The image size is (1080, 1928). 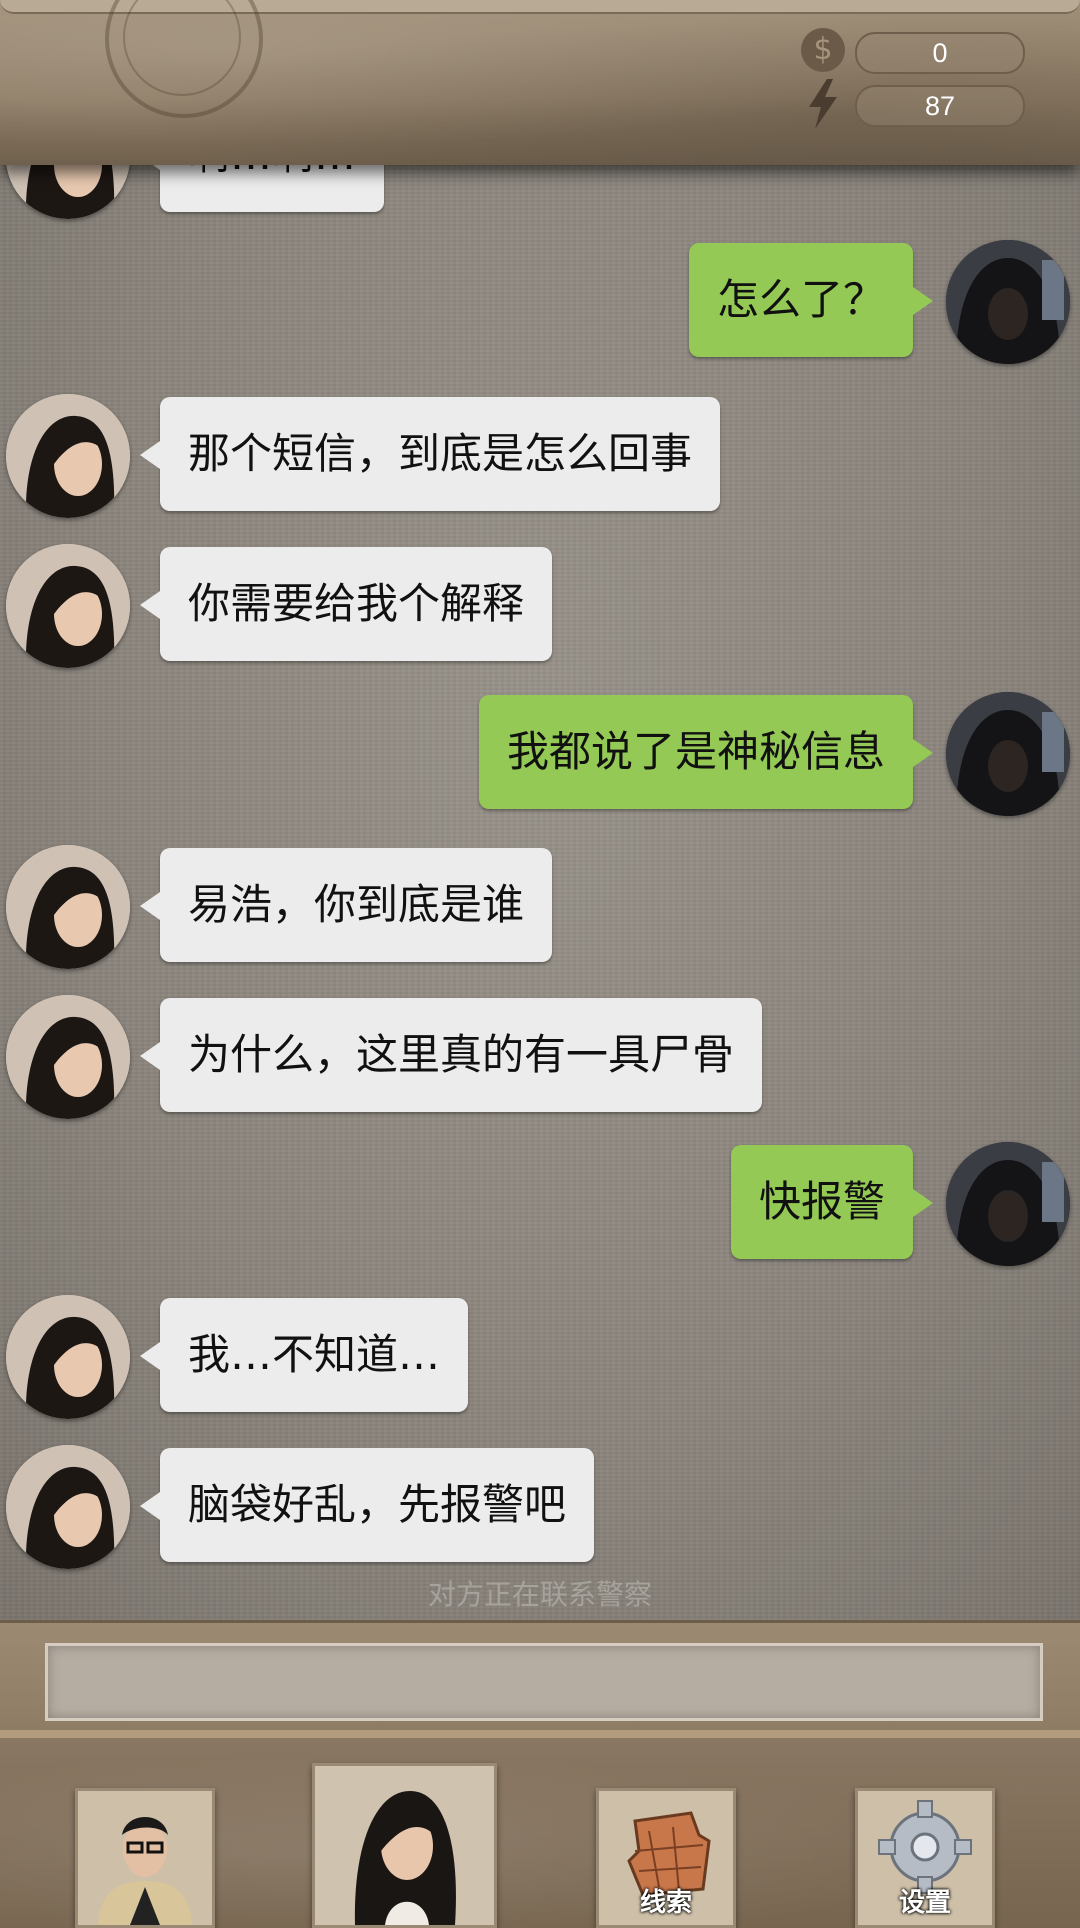 What do you see at coordinates (823, 50) in the screenshot?
I see `coin-icon: $` at bounding box center [823, 50].